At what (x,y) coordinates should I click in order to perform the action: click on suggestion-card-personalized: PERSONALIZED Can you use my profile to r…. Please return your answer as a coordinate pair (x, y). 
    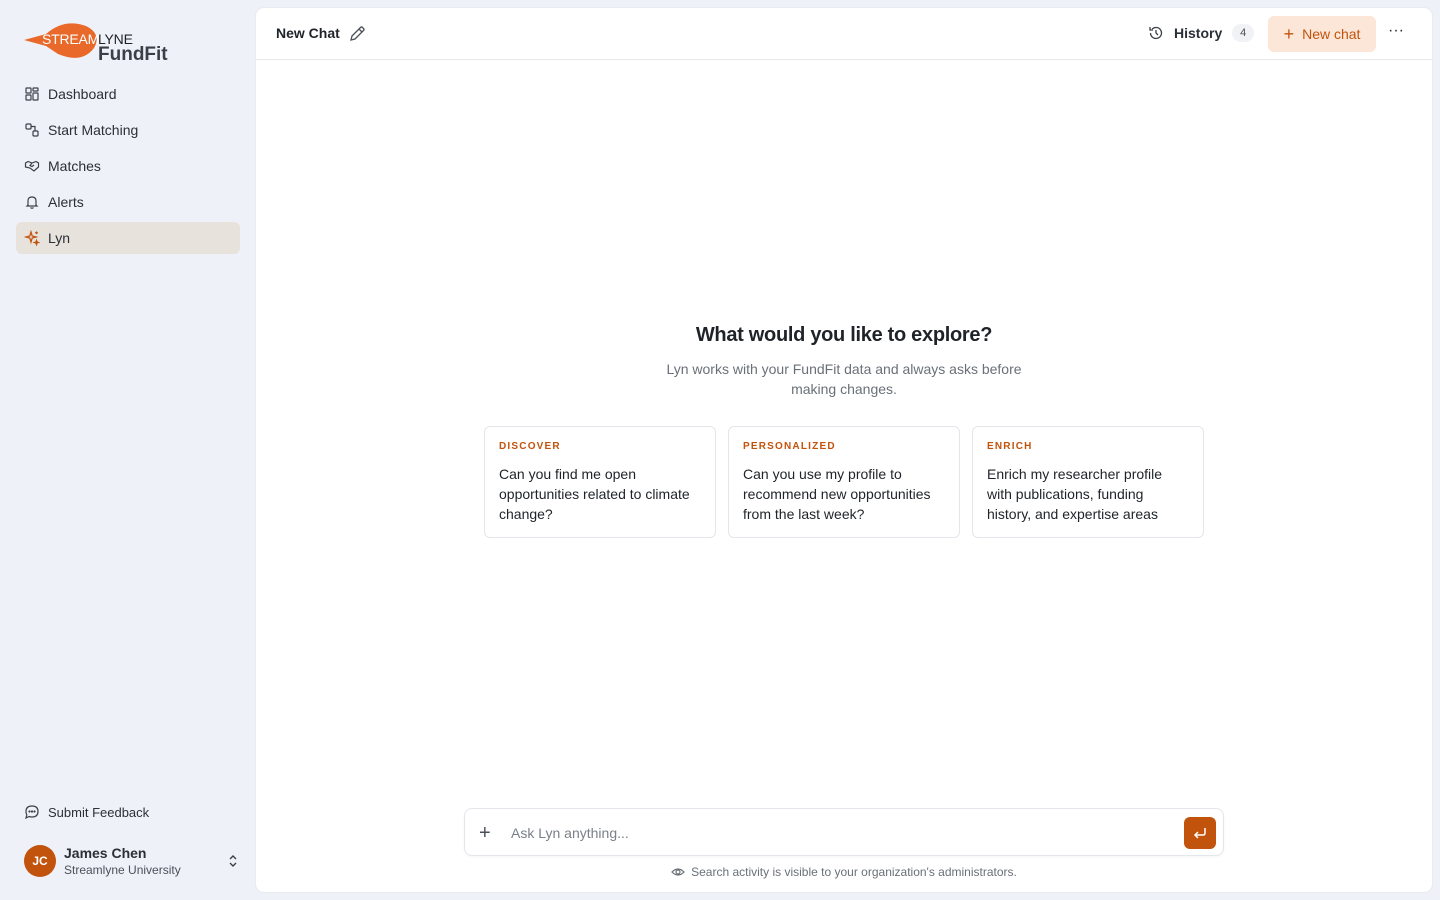
    Looking at the image, I should click on (844, 482).